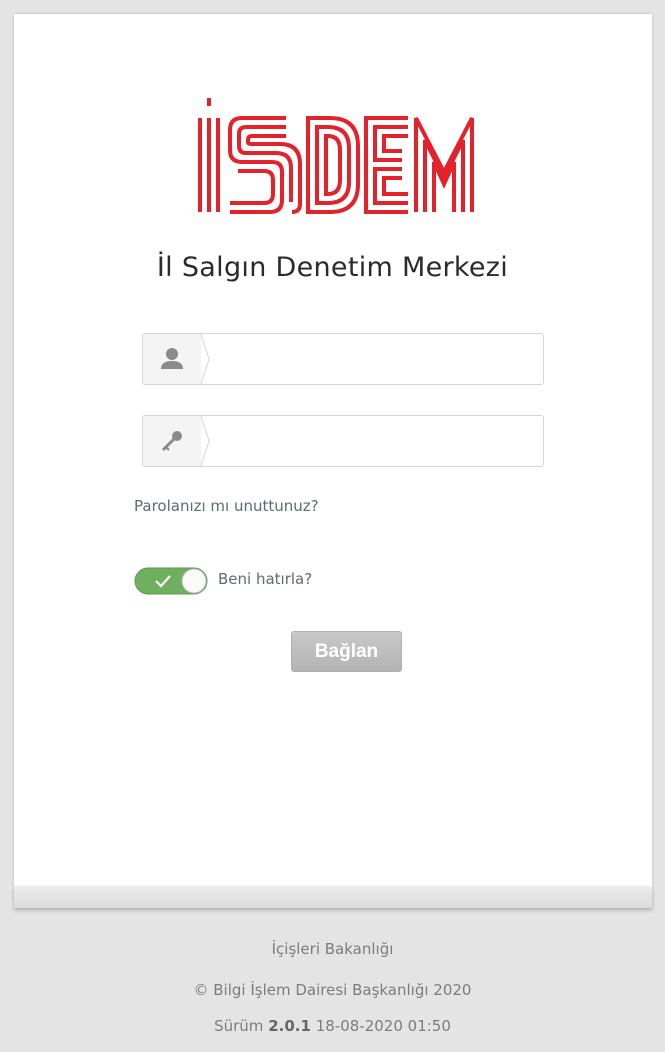  I want to click on username-field, so click(343, 359).